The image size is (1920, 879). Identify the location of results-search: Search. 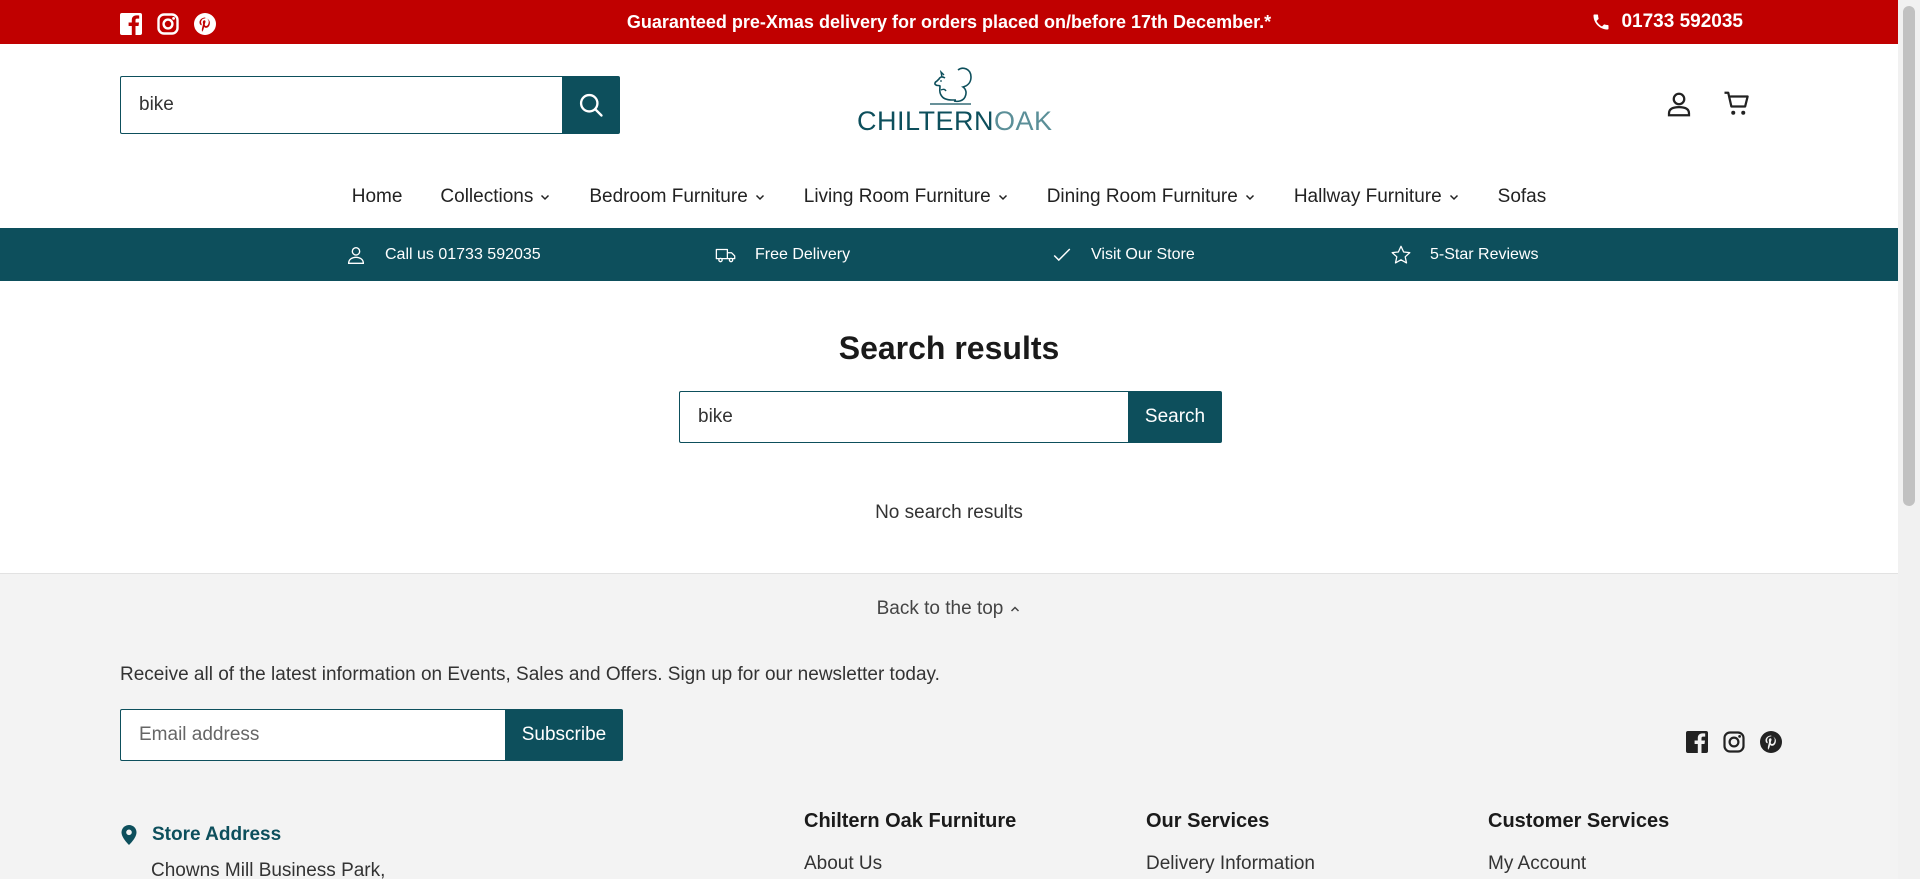
(950, 417).